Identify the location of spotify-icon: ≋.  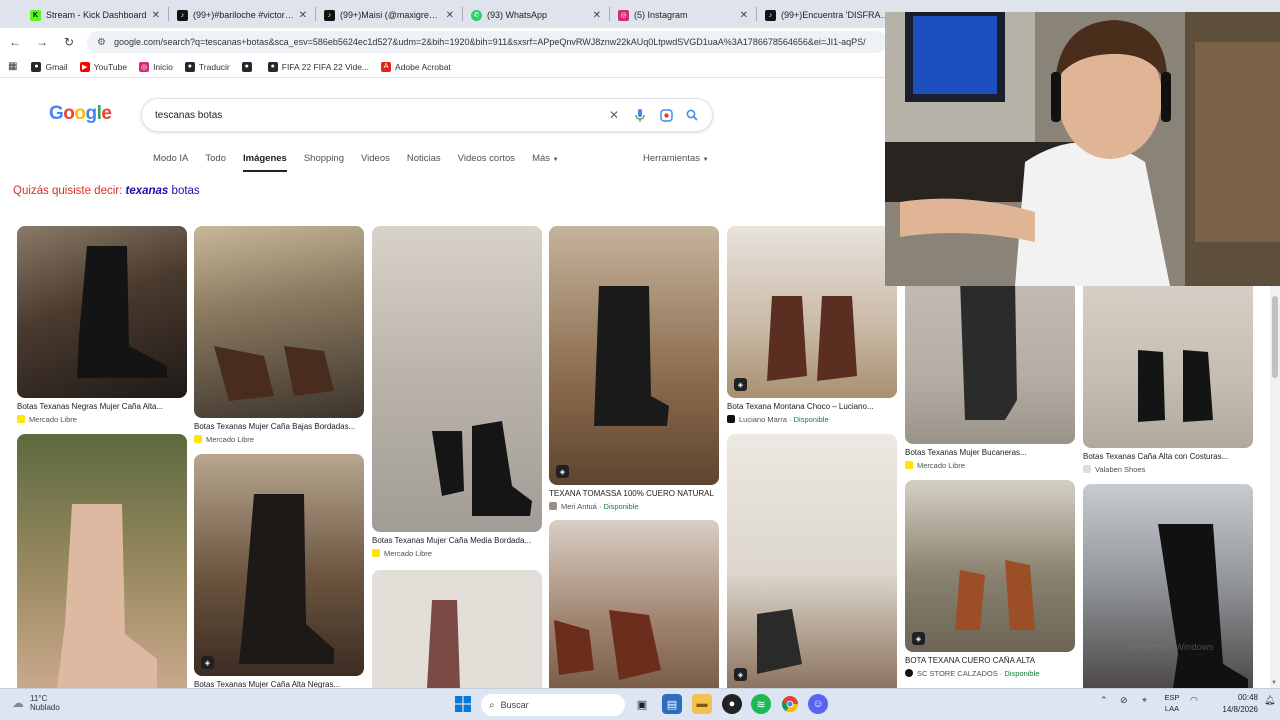
(761, 704).